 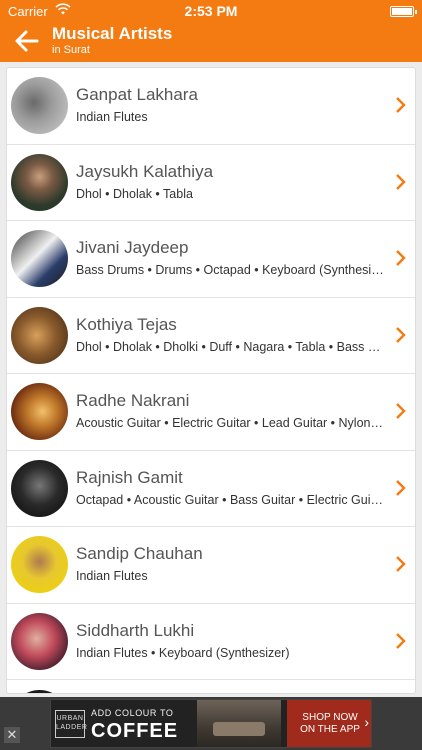 What do you see at coordinates (211, 106) in the screenshot?
I see `artist-row: Ganpat Lakhara Indian Flutes` at bounding box center [211, 106].